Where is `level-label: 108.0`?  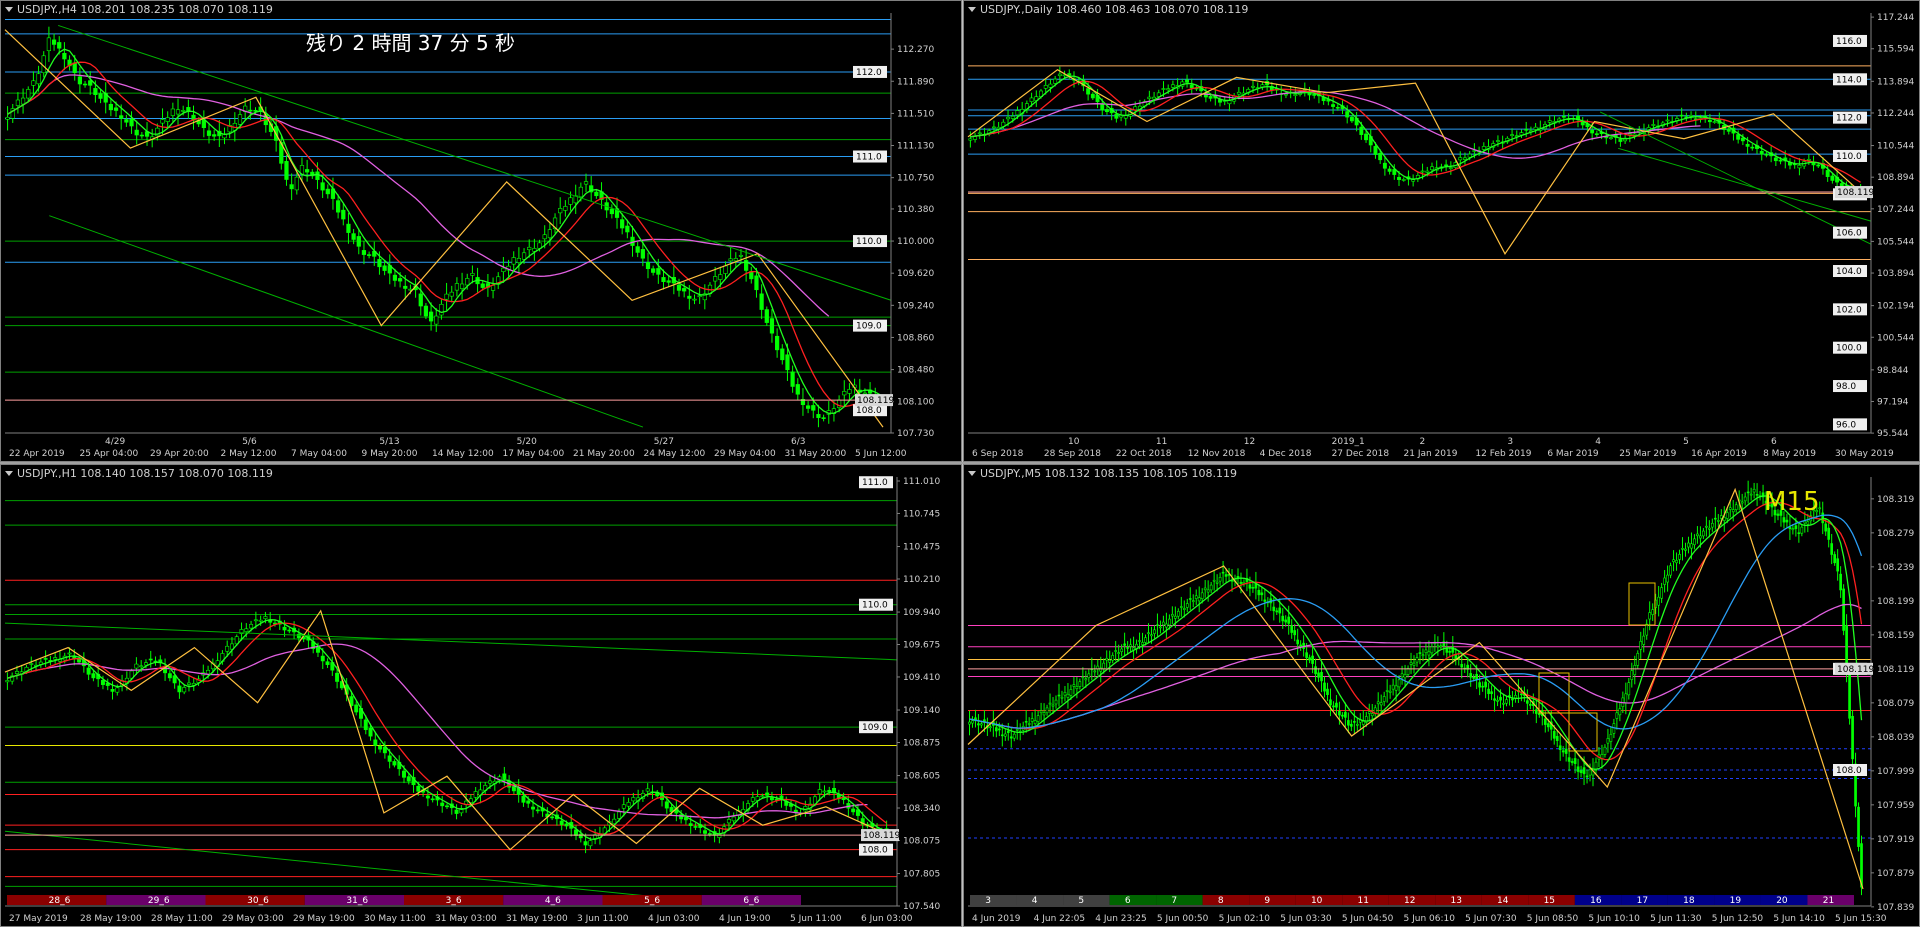
level-label: 108.0 is located at coordinates (869, 411).